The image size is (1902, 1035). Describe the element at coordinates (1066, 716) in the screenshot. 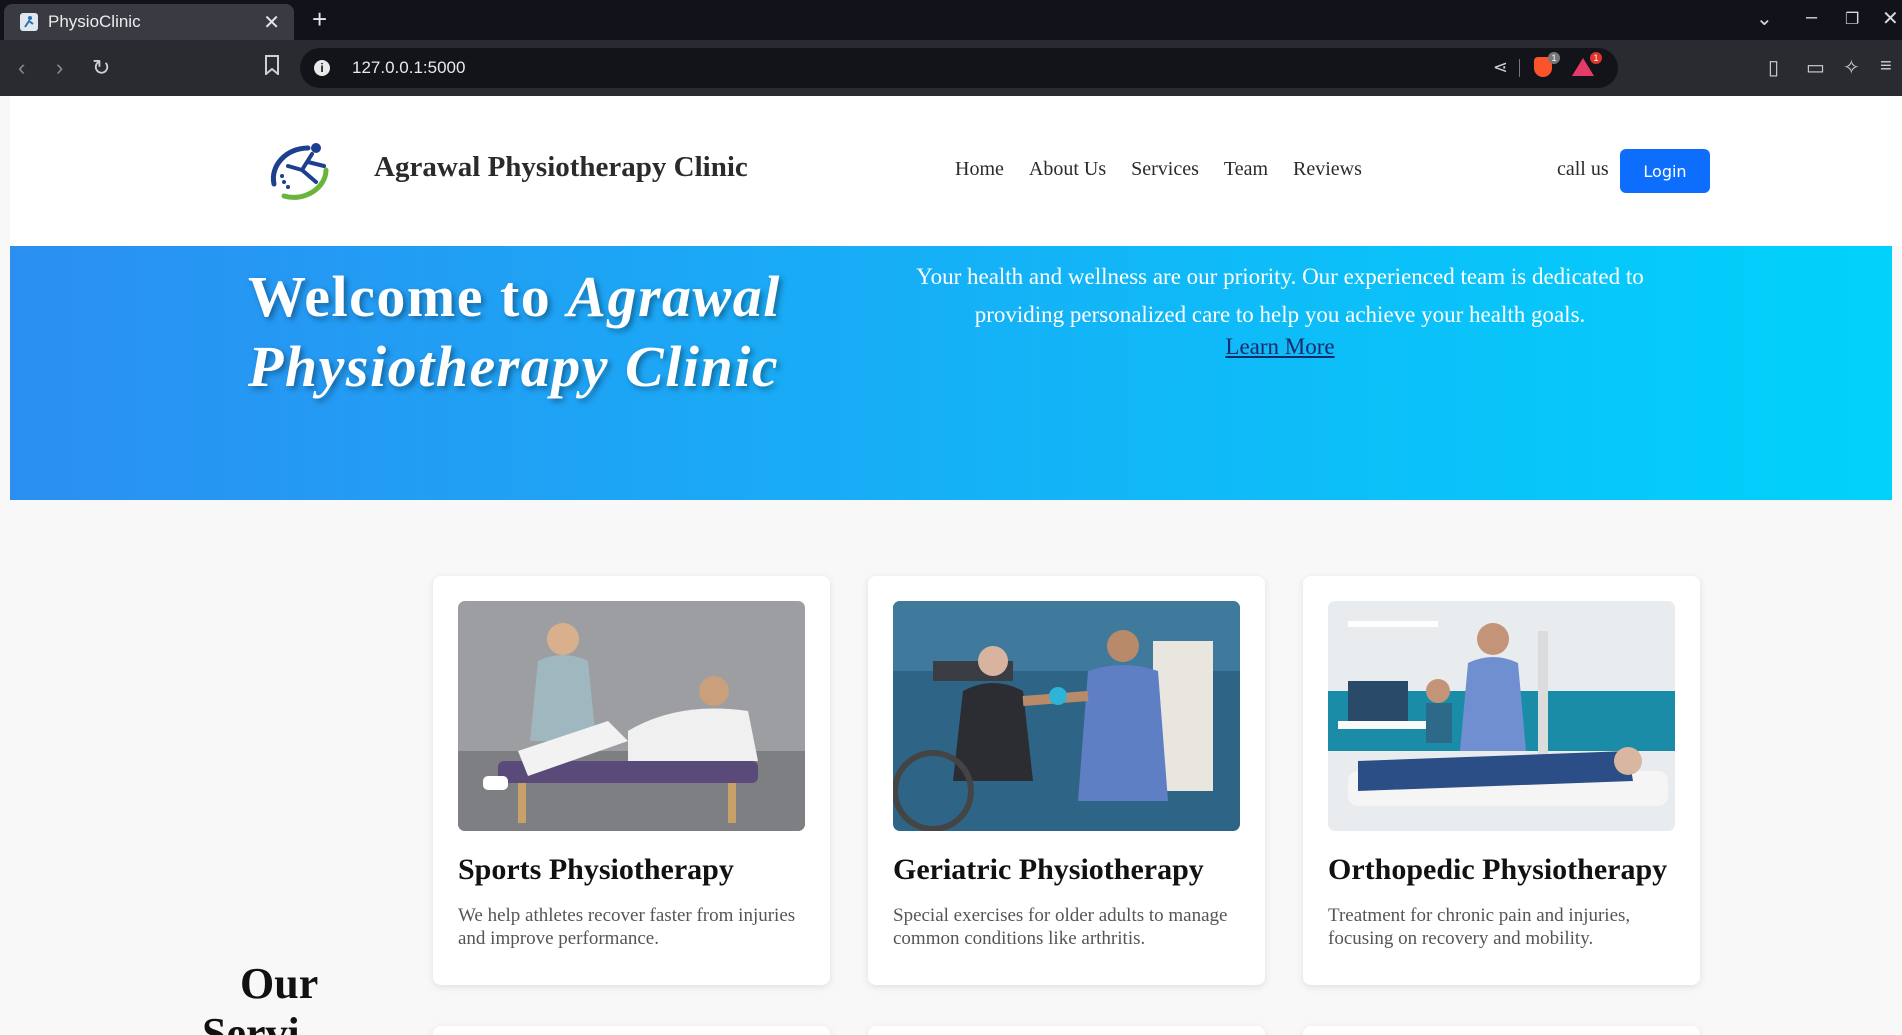

I see `geriatric-physio-image` at that location.